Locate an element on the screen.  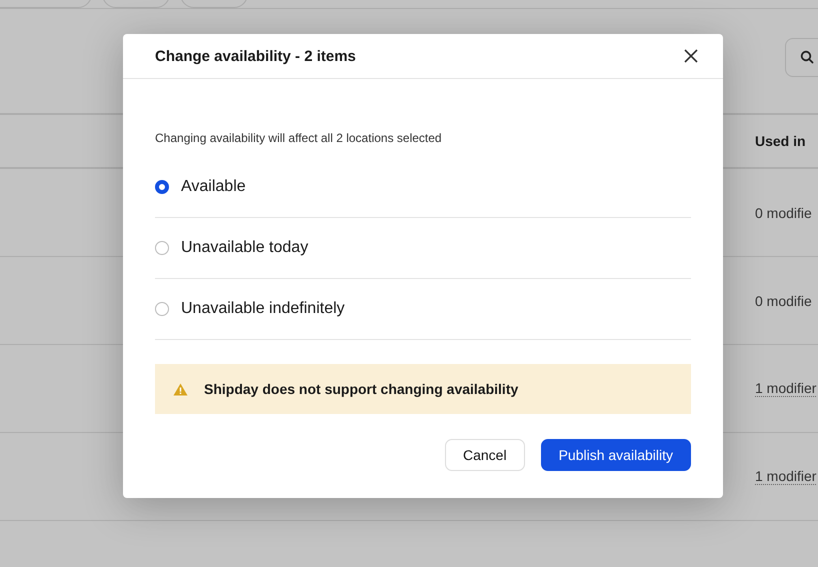
radio-option: Unavailable today is located at coordinates (423, 248).